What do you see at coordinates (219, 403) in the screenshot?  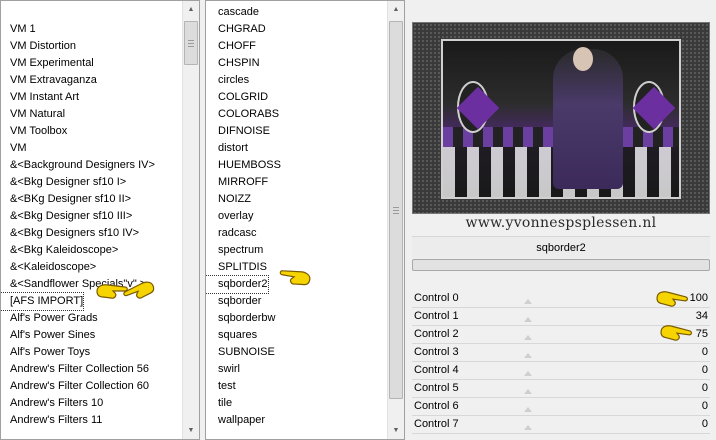 I see `filter-list-item: tile` at bounding box center [219, 403].